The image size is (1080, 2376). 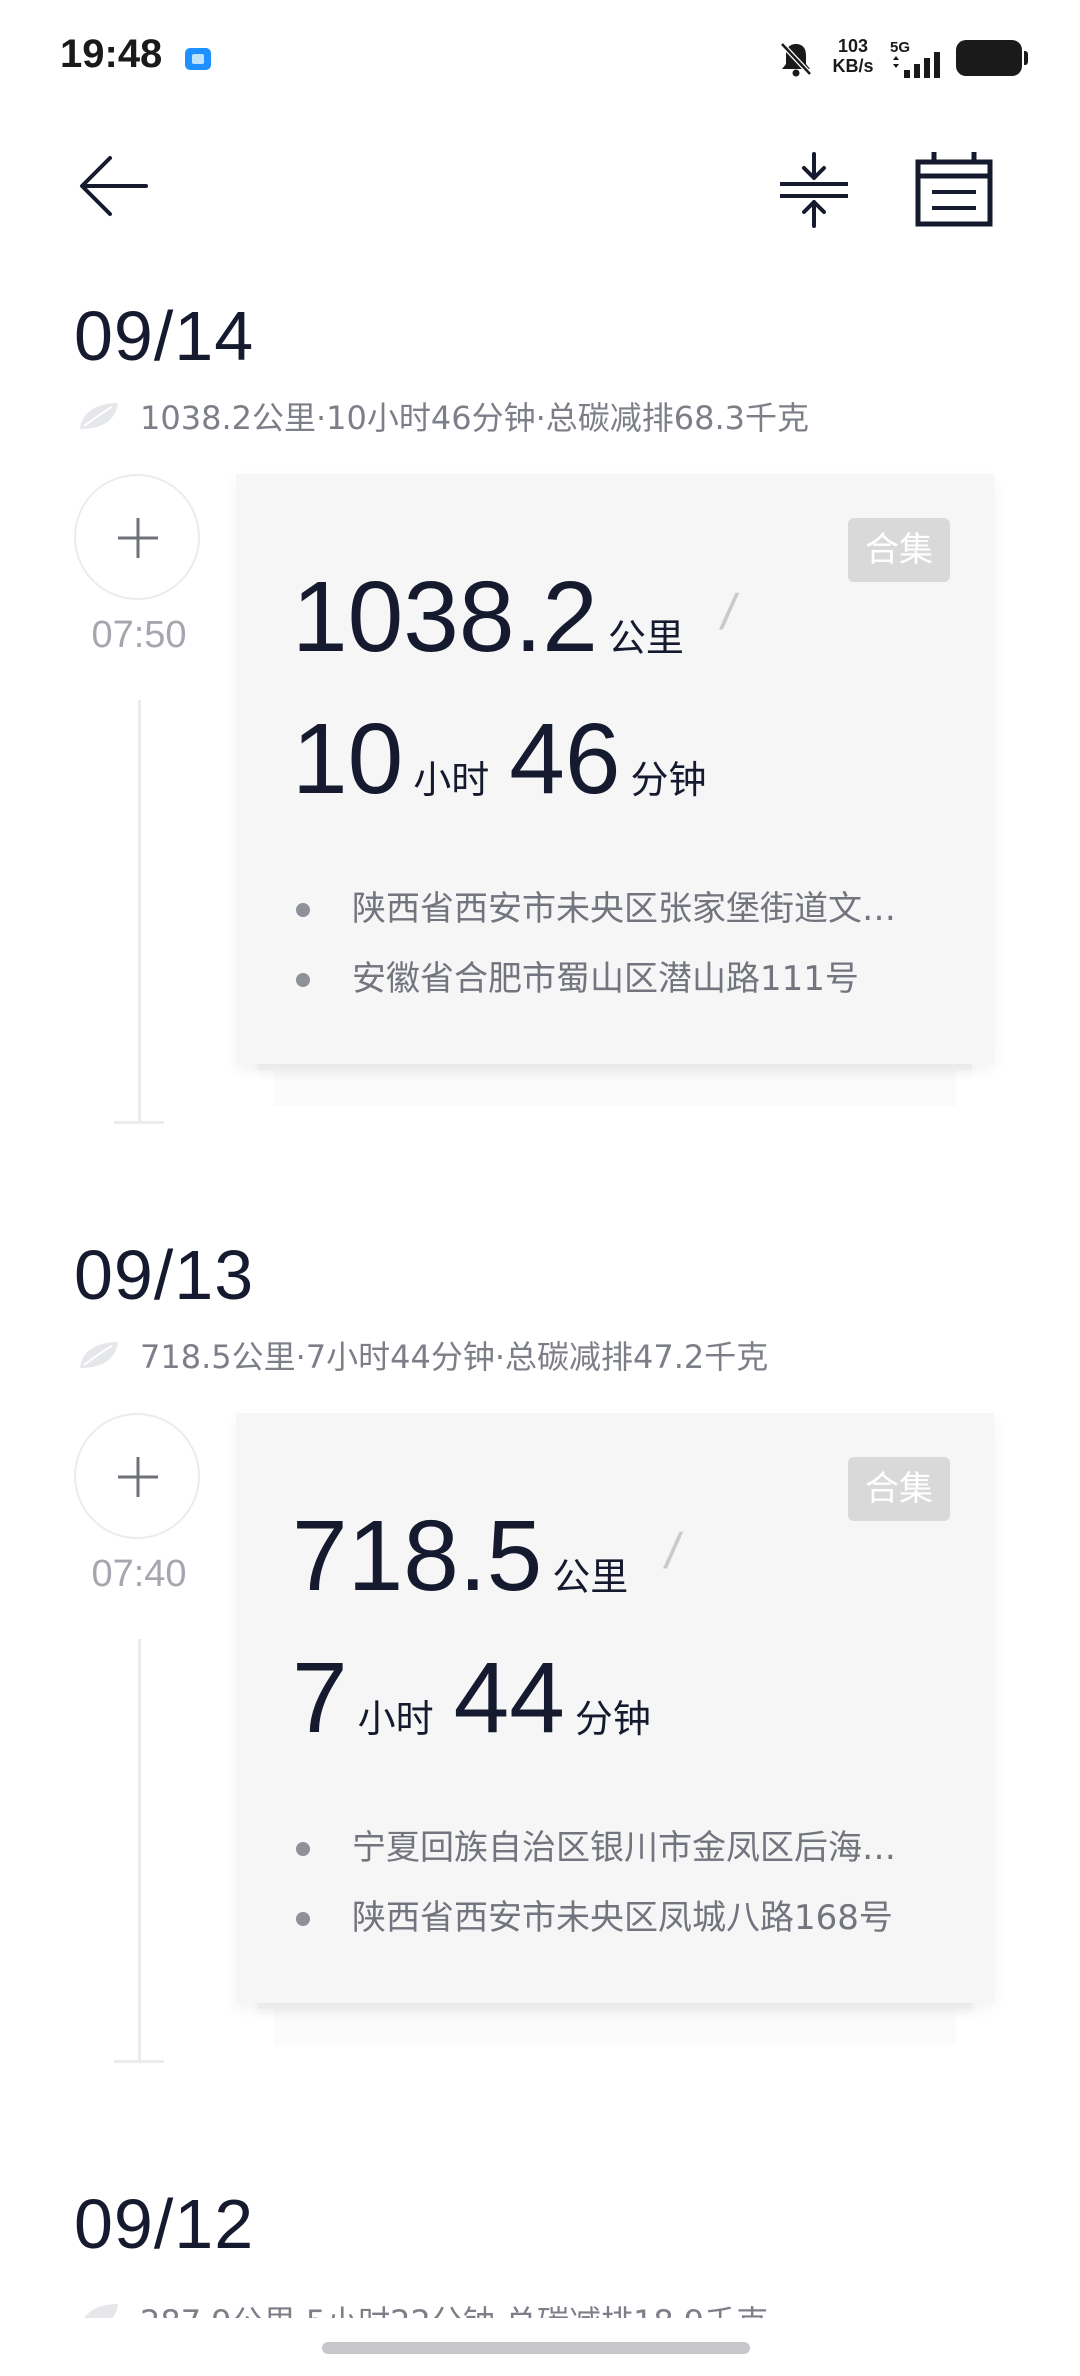 What do you see at coordinates (475, 418) in the screenshot?
I see `day-summary-text: 1038.2公里·10小时46分钟·总碳减排68.3千克` at bounding box center [475, 418].